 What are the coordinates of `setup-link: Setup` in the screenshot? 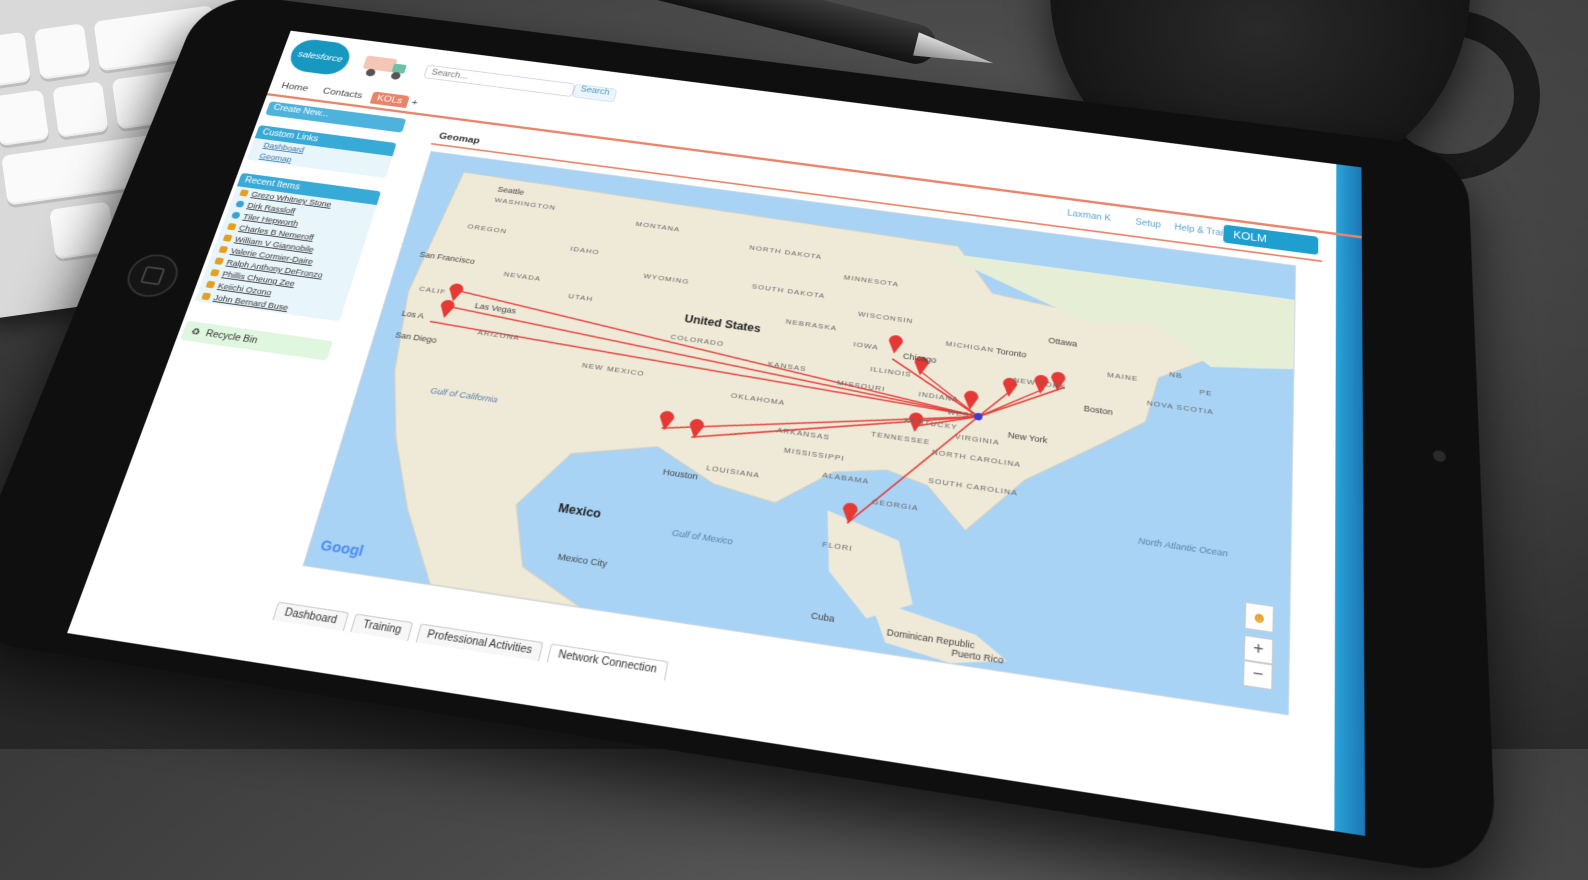 It's located at (1148, 224).